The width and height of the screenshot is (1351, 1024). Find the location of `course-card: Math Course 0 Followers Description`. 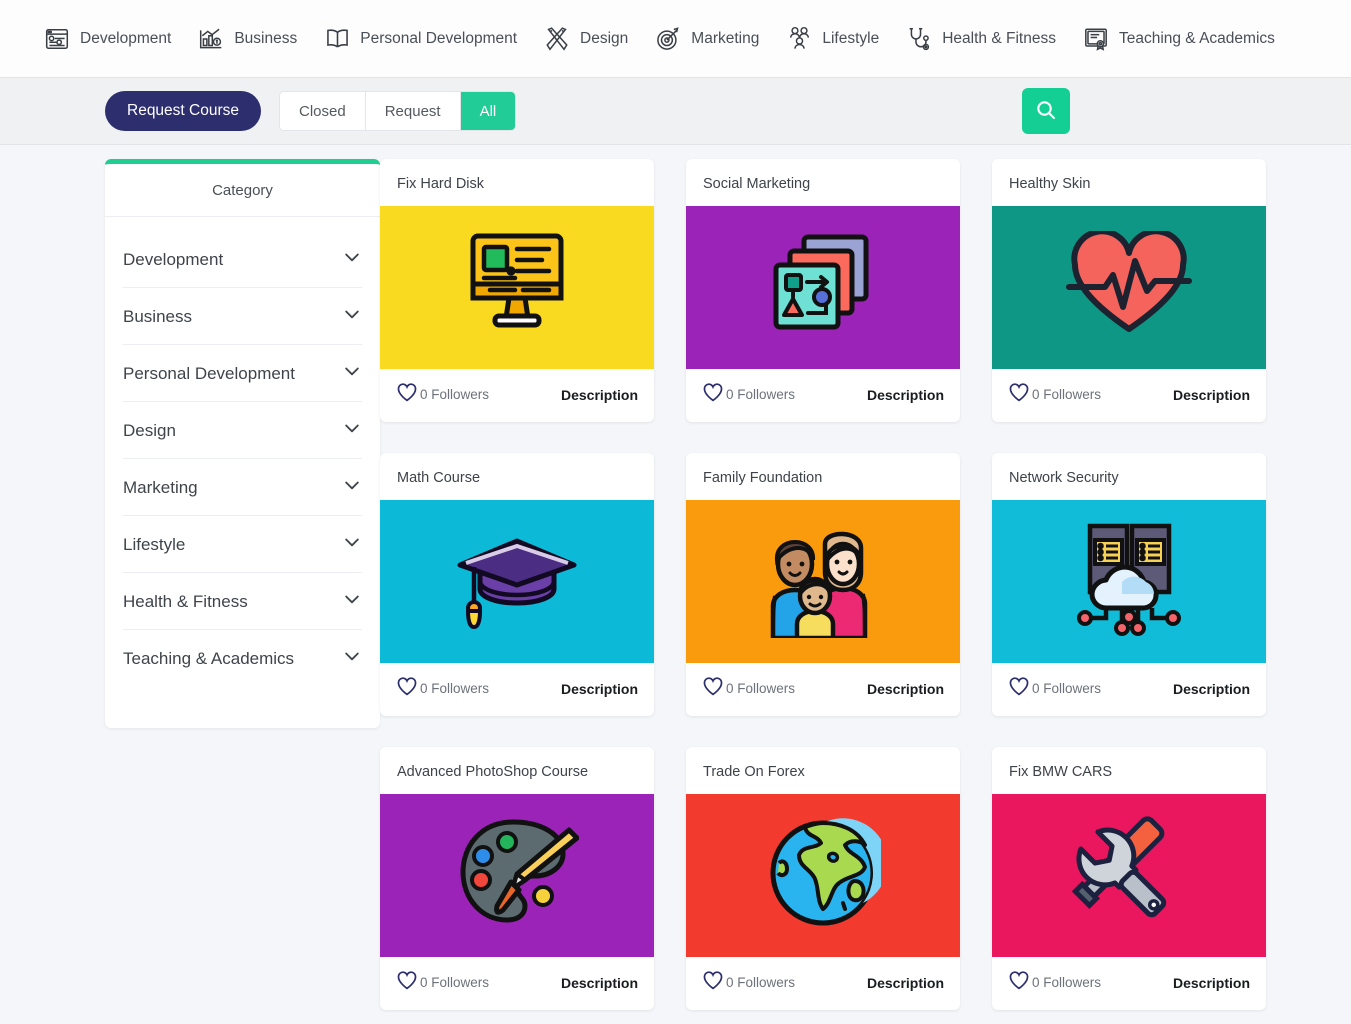

course-card: Math Course 0 Followers Description is located at coordinates (517, 584).